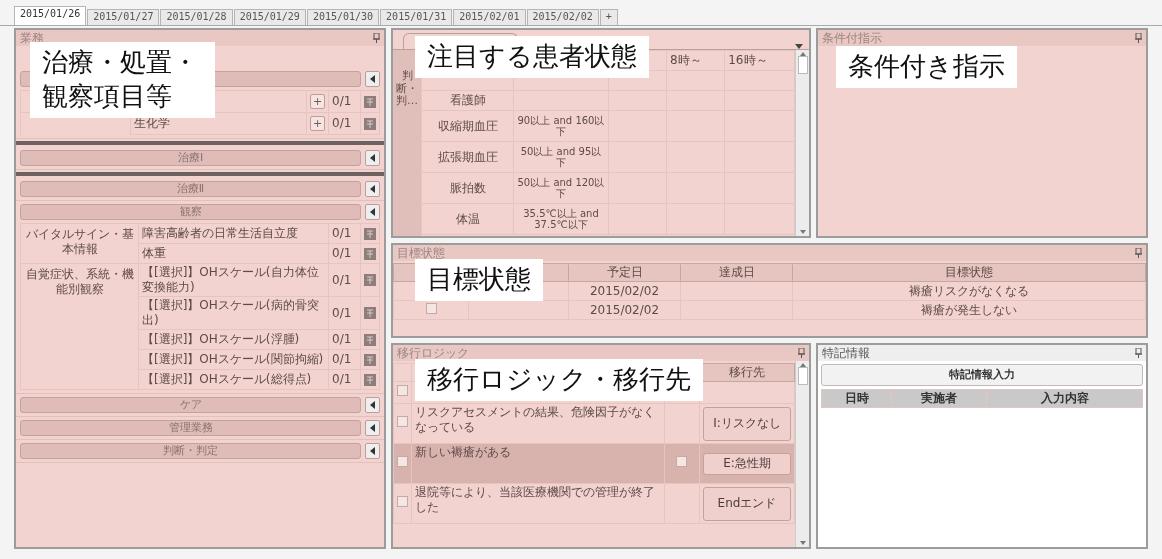 The height and width of the screenshot is (559, 1162). Describe the element at coordinates (561, 126) in the screenshot. I see `criteria-text: 90以上 and 160以下` at that location.